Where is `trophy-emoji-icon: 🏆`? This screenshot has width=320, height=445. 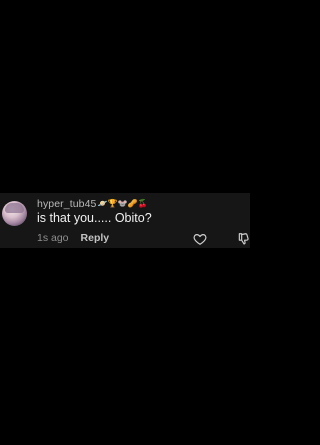
trophy-emoji-icon: 🏆 is located at coordinates (112, 203).